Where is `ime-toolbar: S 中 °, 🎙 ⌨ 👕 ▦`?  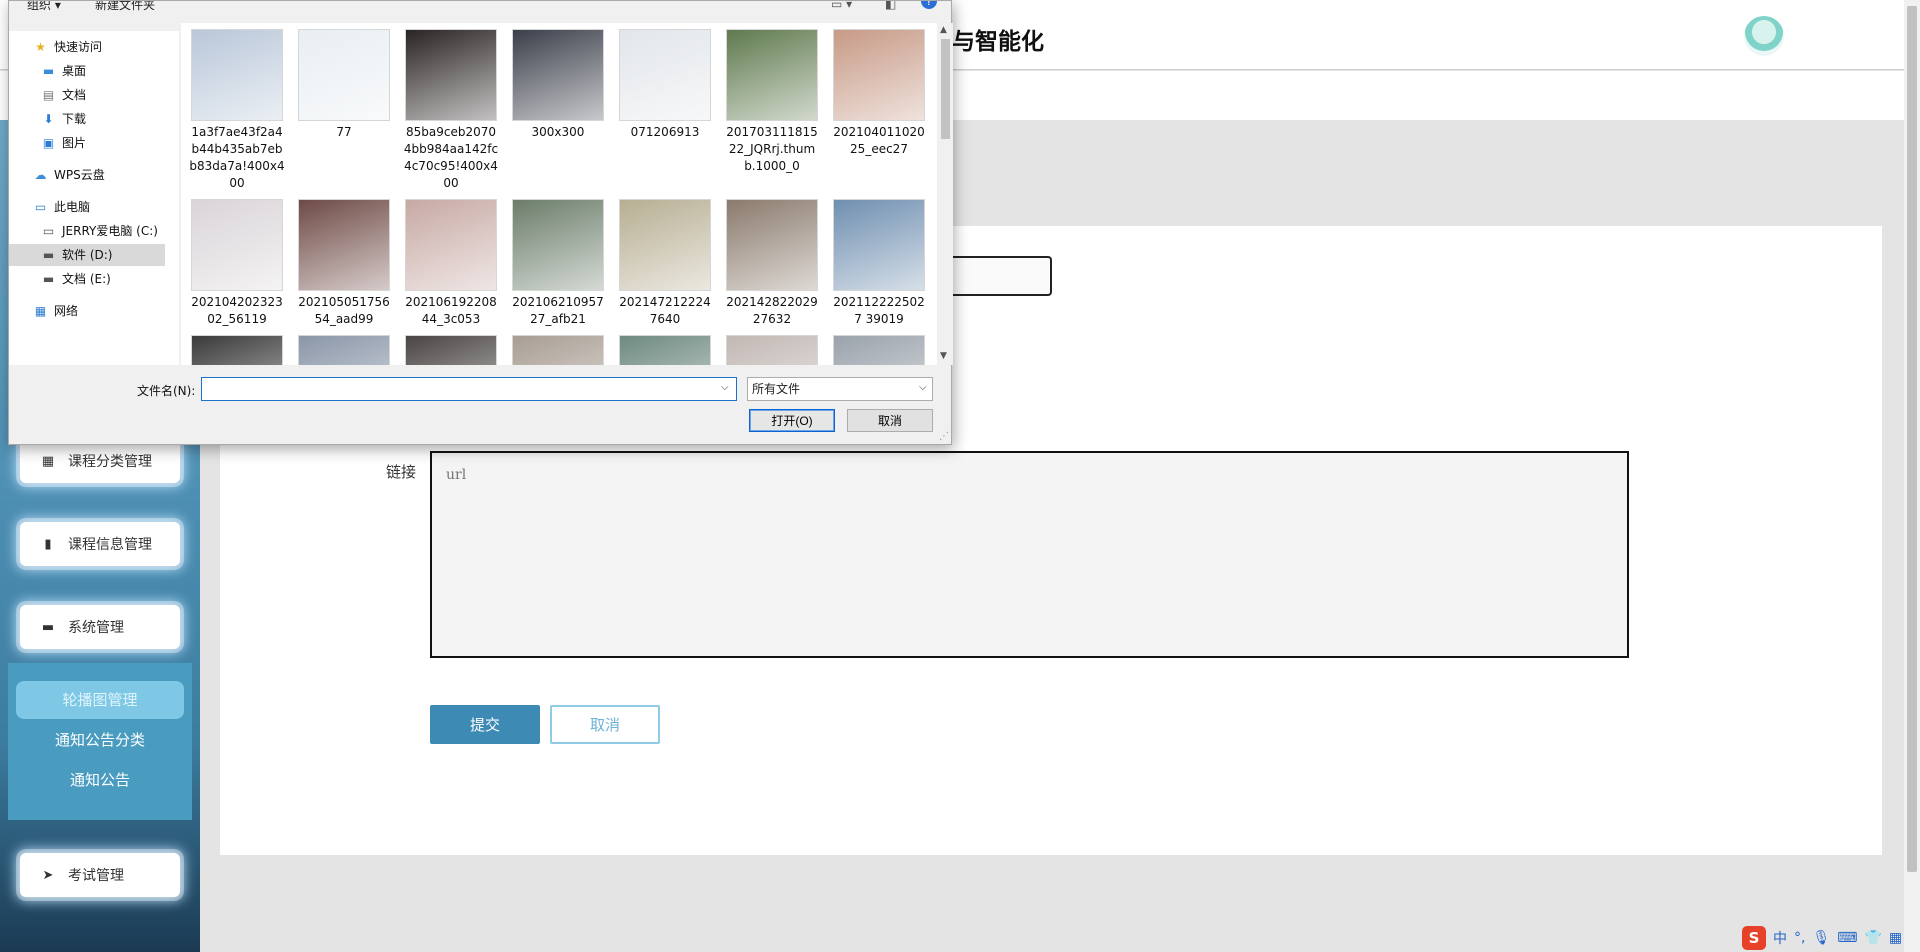 ime-toolbar: S 中 °, 🎙 ⌨ 👕 ▦ is located at coordinates (1823, 938).